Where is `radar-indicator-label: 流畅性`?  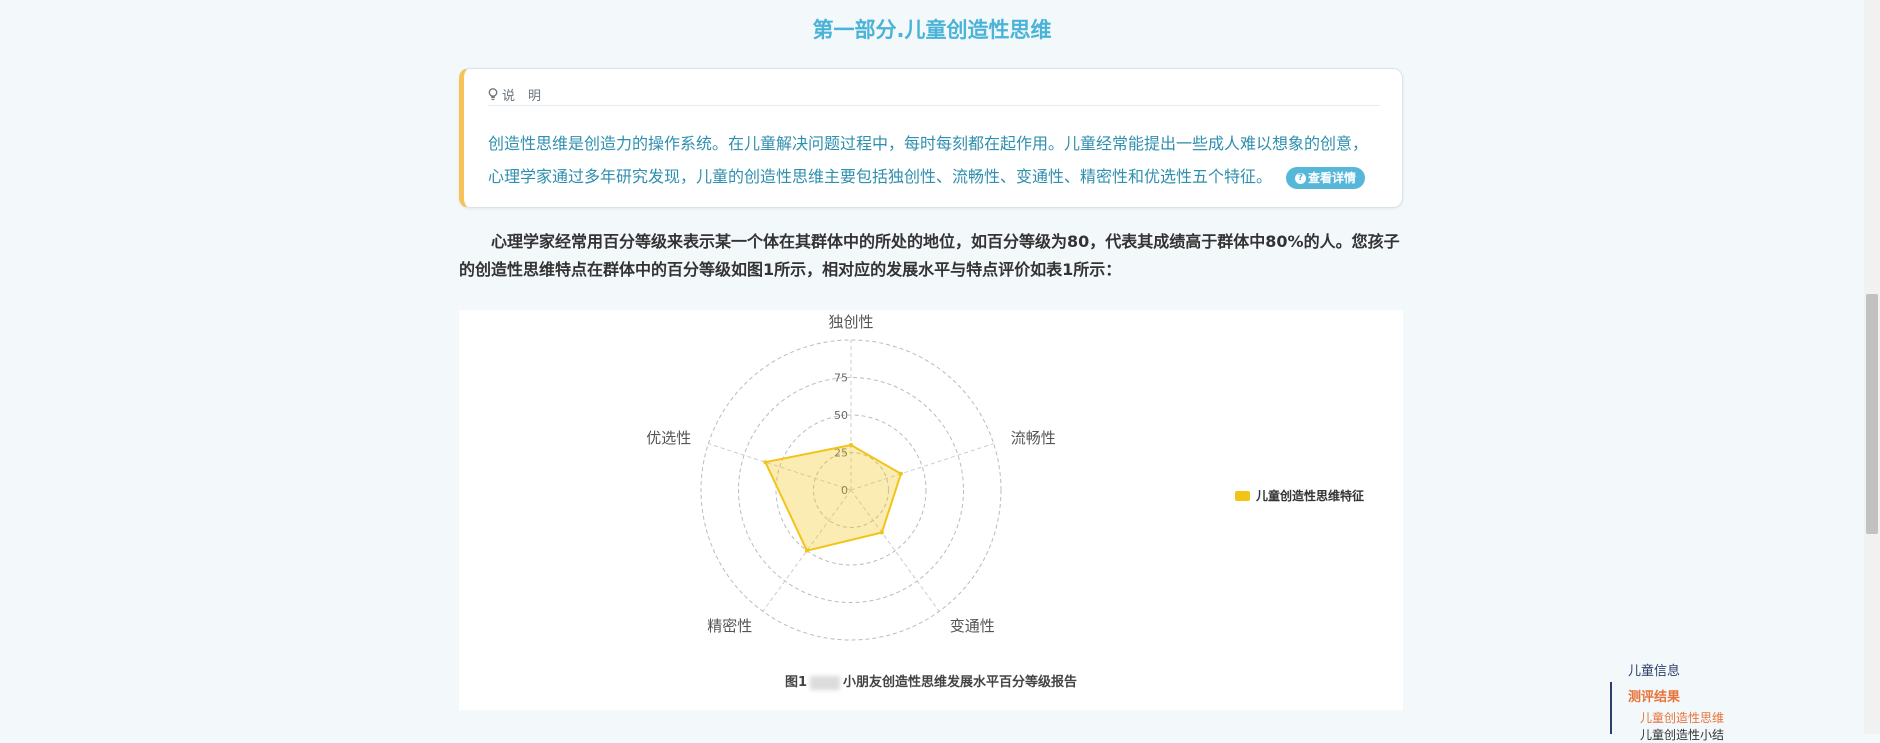 radar-indicator-label: 流畅性 is located at coordinates (1033, 438).